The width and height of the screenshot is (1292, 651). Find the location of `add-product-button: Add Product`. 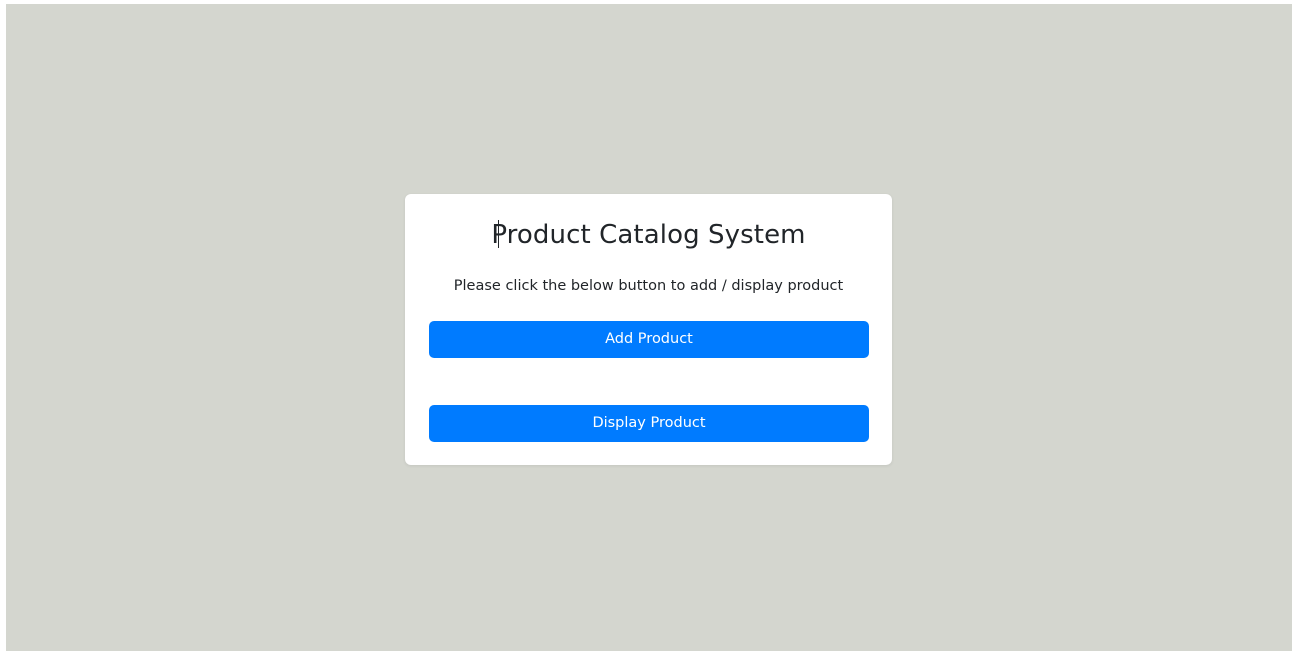

add-product-button: Add Product is located at coordinates (649, 339).